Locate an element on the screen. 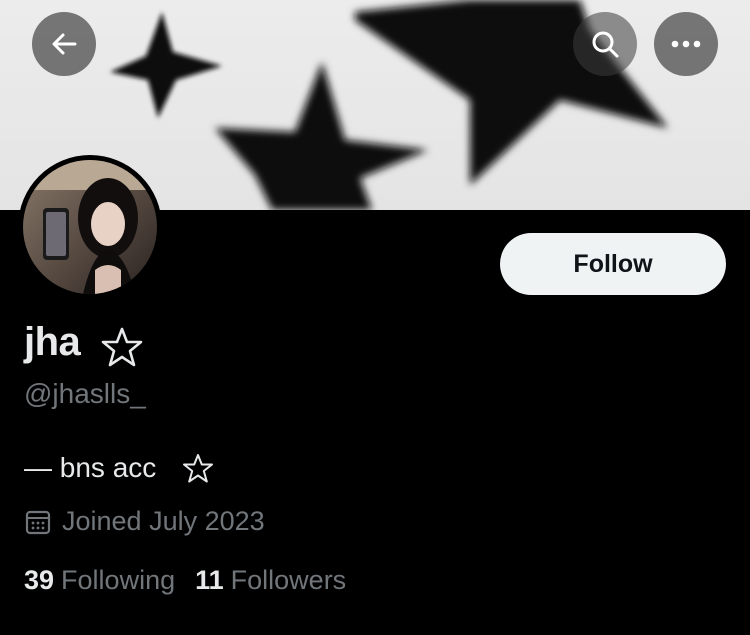 The width and height of the screenshot is (750, 635). more-options-button is located at coordinates (686, 44).